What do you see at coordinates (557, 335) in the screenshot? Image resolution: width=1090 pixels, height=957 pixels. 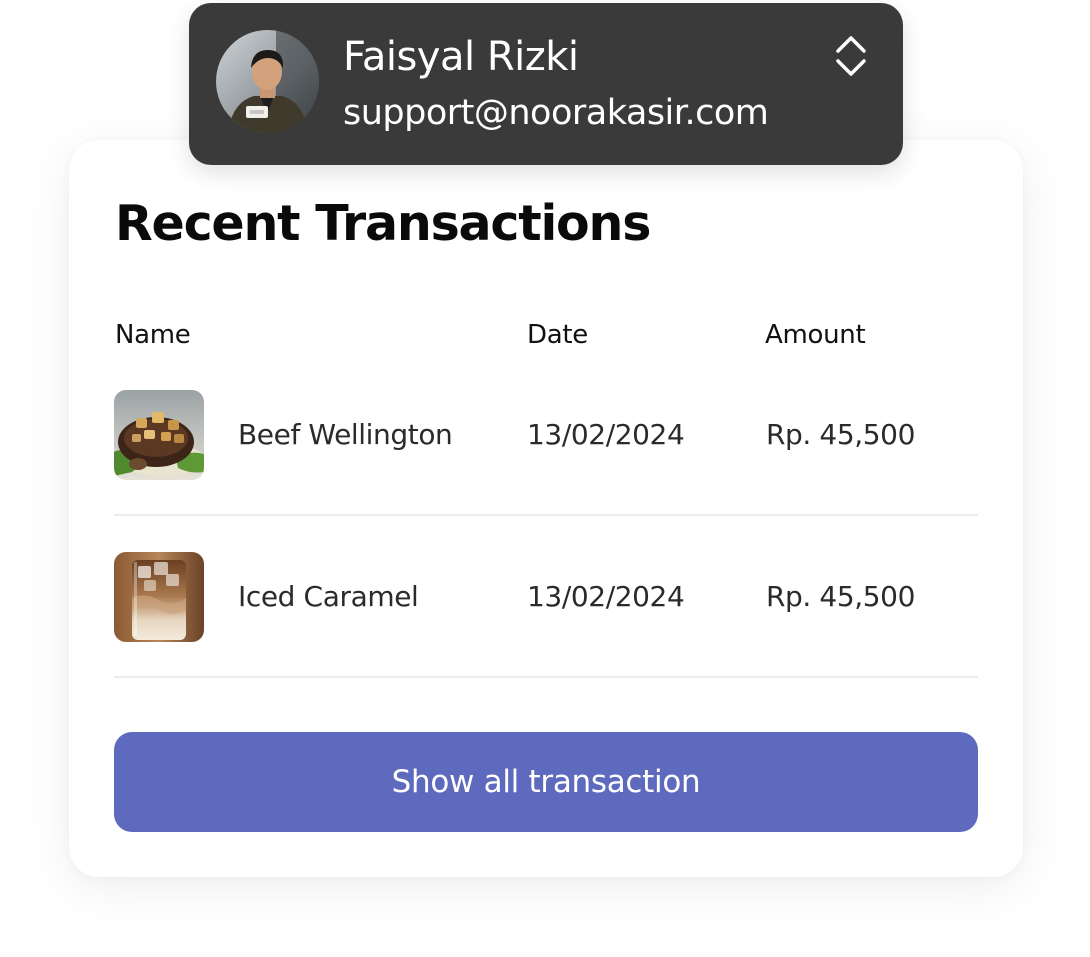 I see `column-header-date: Date` at bounding box center [557, 335].